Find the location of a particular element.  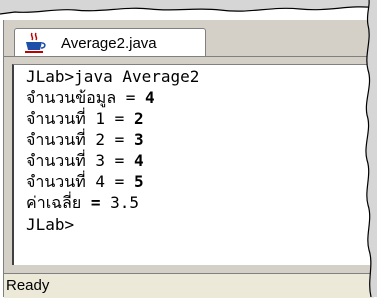

java-cup-icon is located at coordinates (35, 42).